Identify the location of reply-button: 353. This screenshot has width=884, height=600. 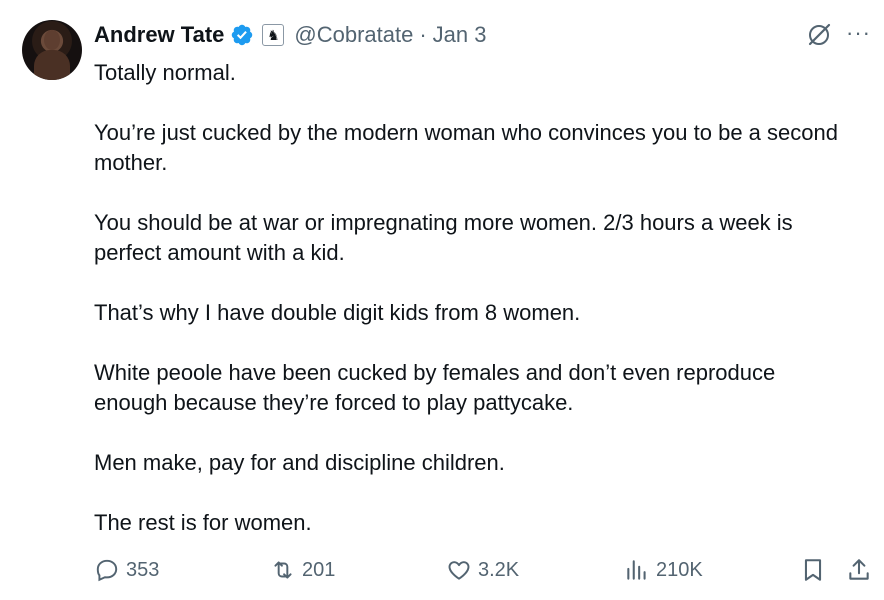
(126, 570).